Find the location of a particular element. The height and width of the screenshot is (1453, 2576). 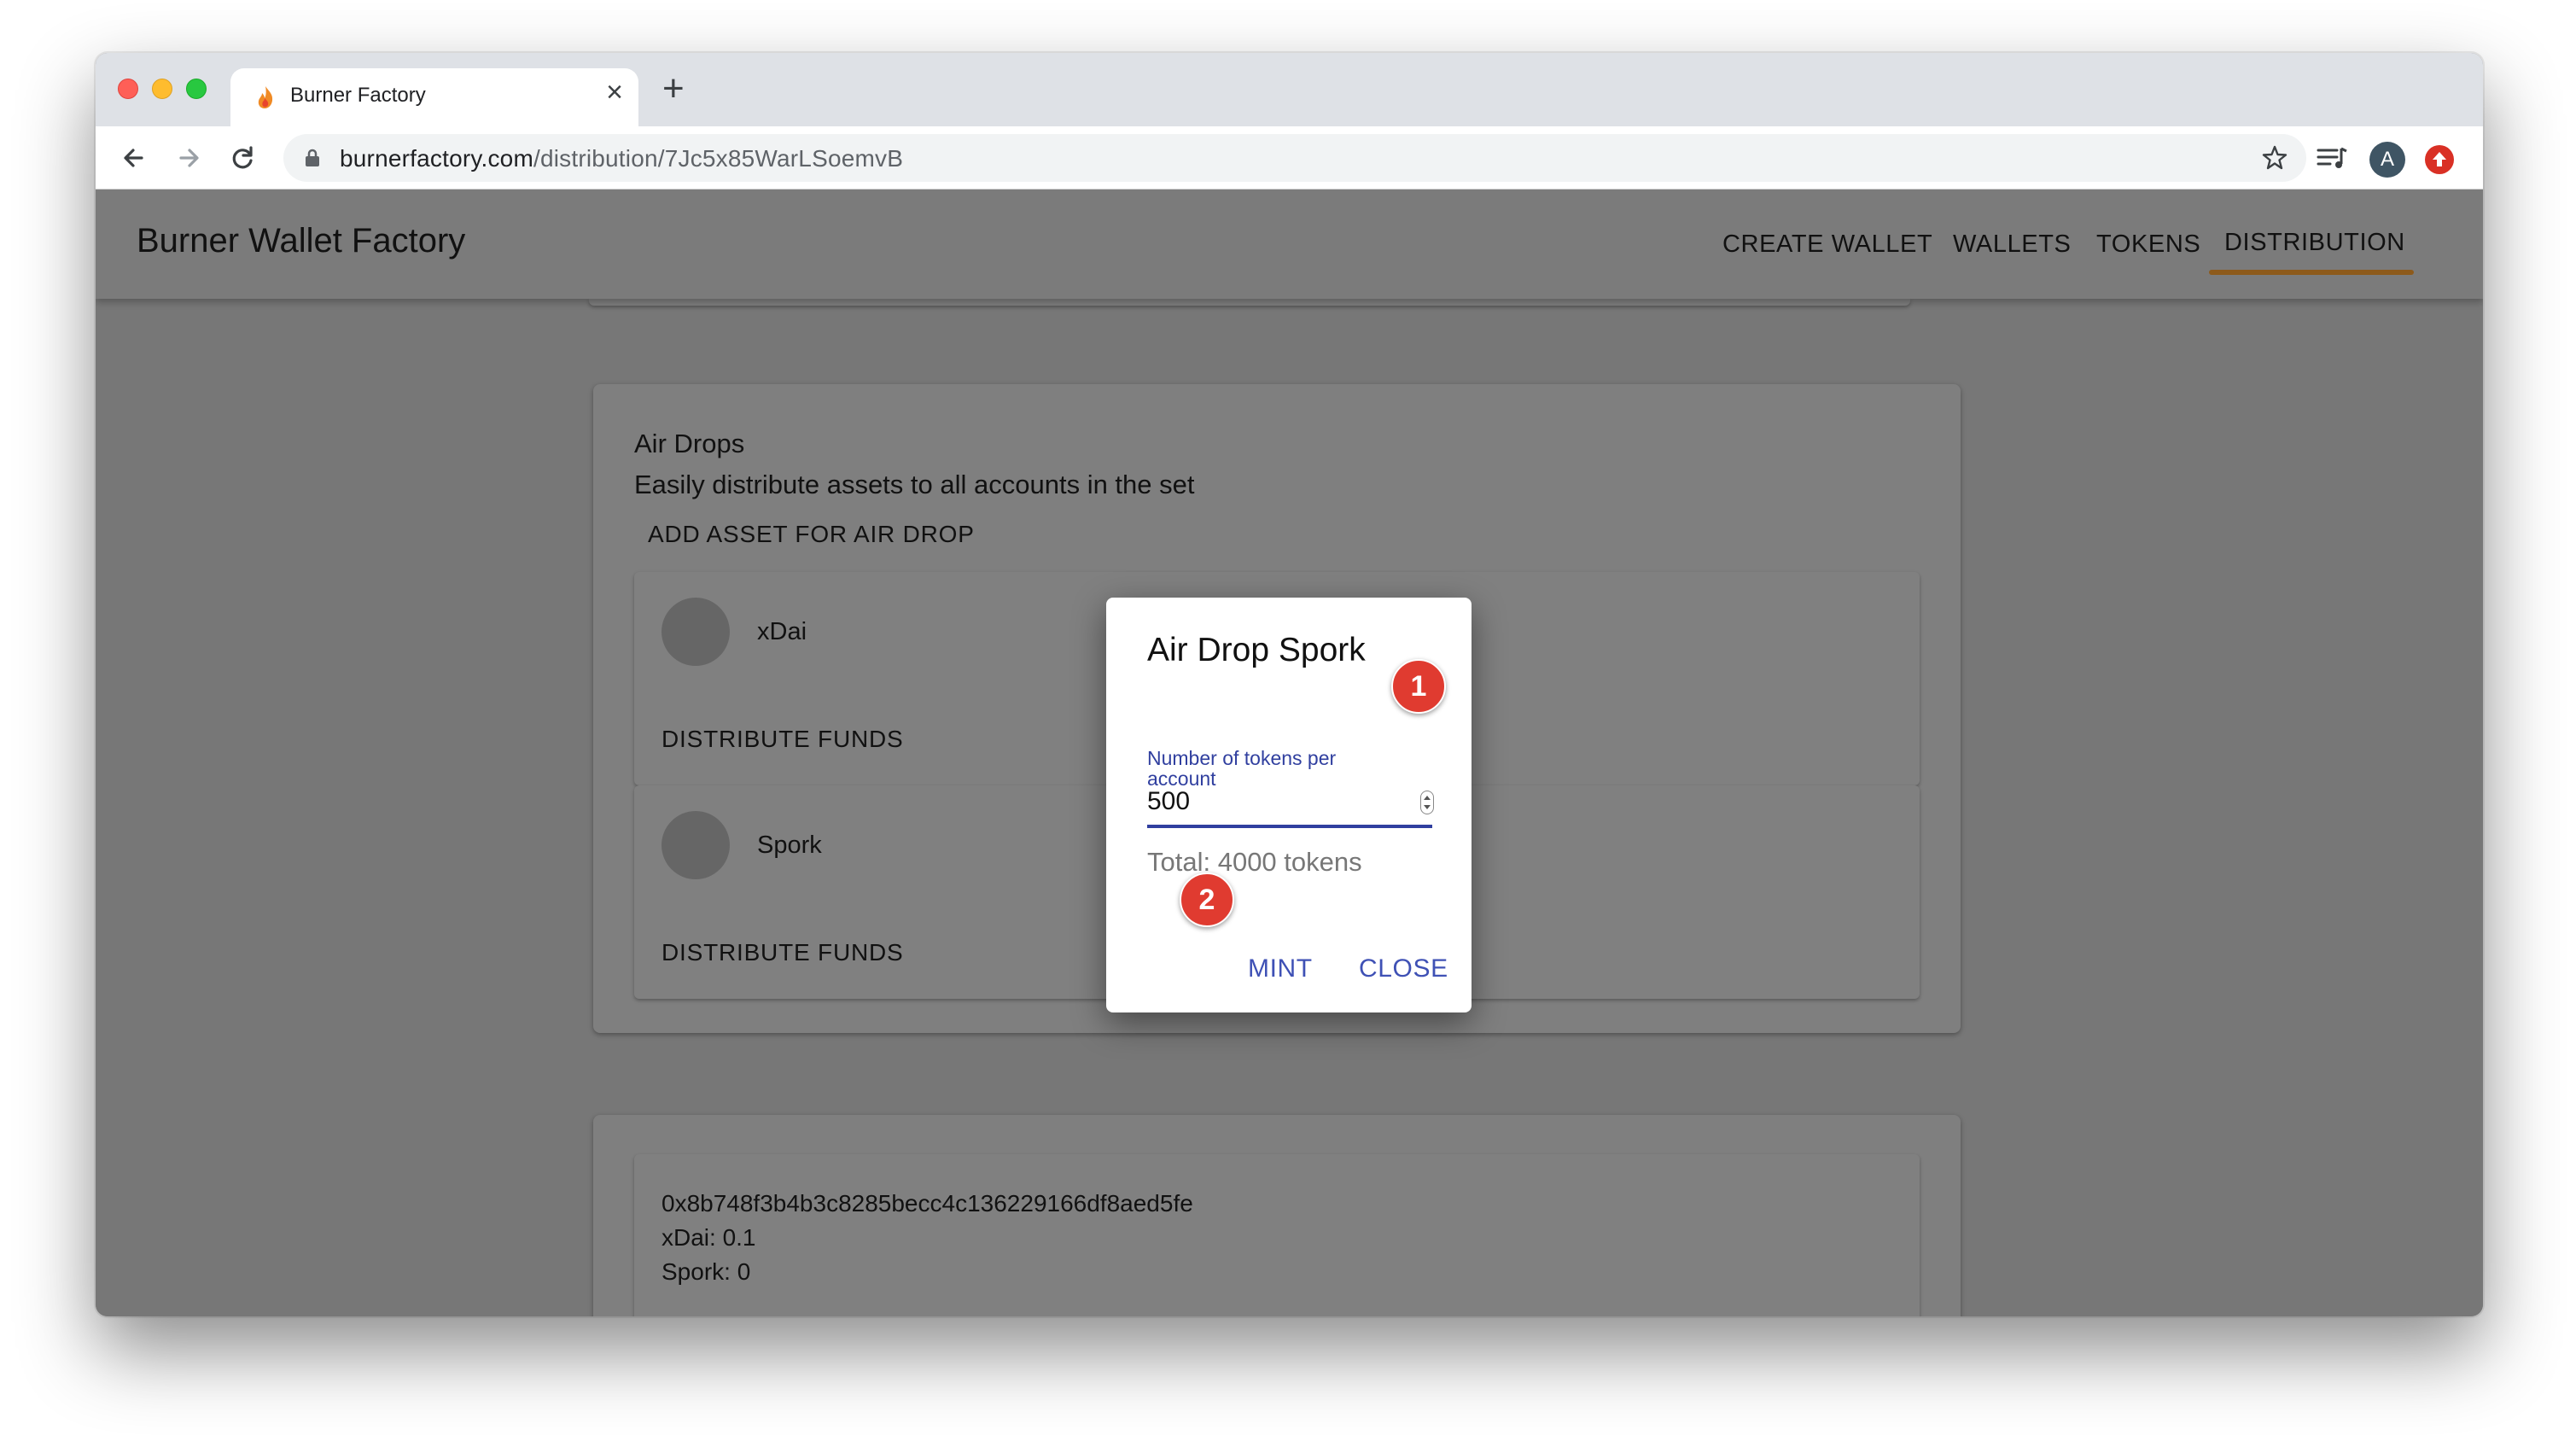

arrow-up-icon is located at coordinates (2439, 159).